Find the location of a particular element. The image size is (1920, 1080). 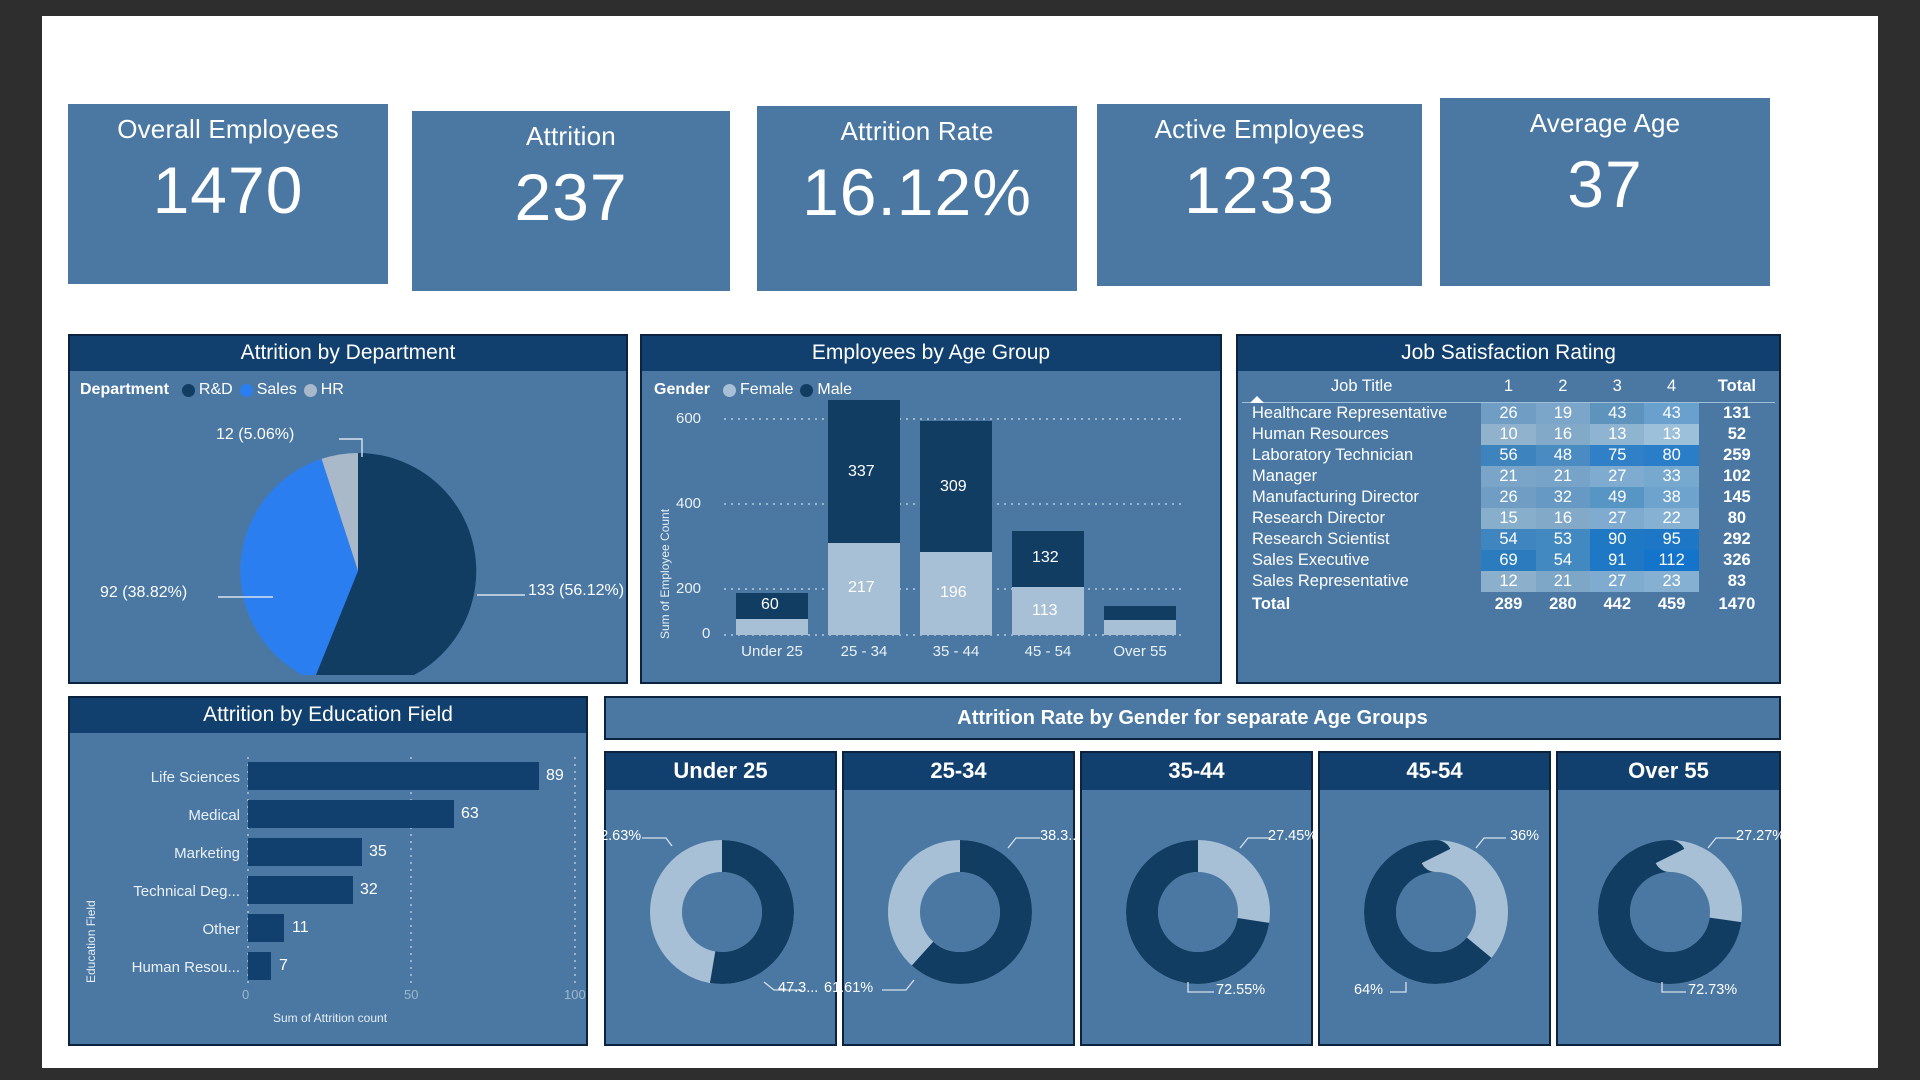

cell-rating-3: 91 is located at coordinates (1617, 560).